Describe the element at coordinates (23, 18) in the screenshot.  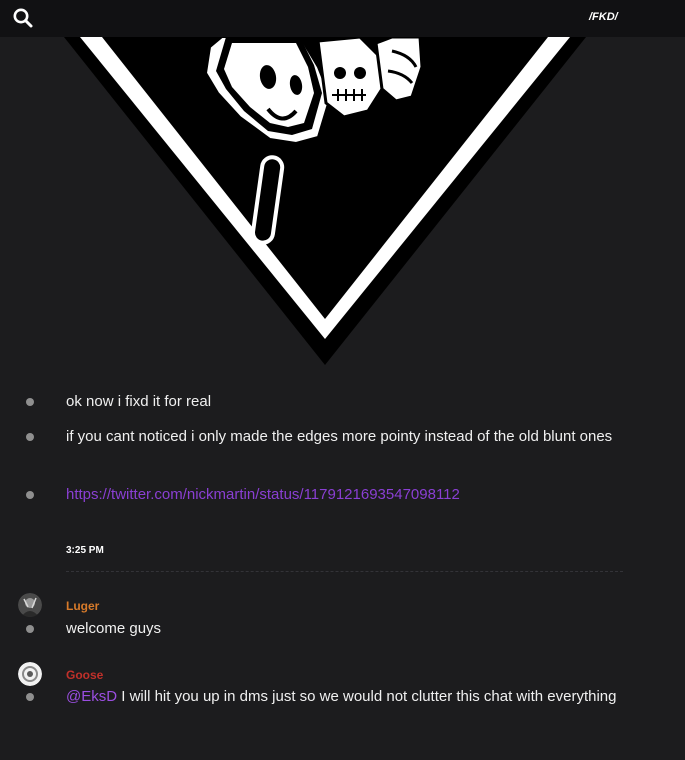
I see `search-icon` at that location.